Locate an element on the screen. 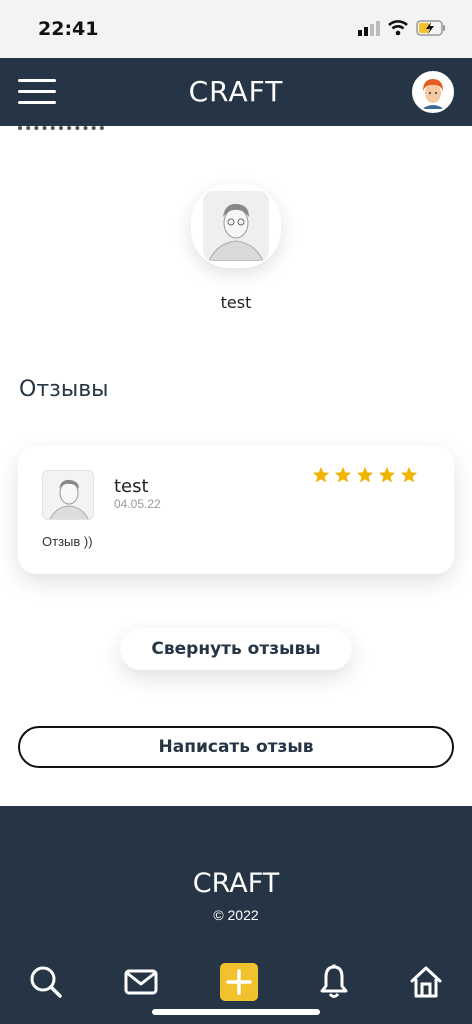 Image resolution: width=472 pixels, height=1024 pixels. nav-search is located at coordinates (46, 982).